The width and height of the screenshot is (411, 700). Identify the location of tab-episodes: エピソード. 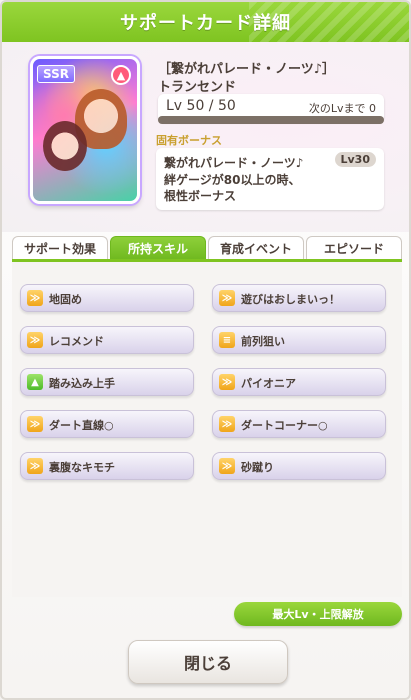
(354, 248).